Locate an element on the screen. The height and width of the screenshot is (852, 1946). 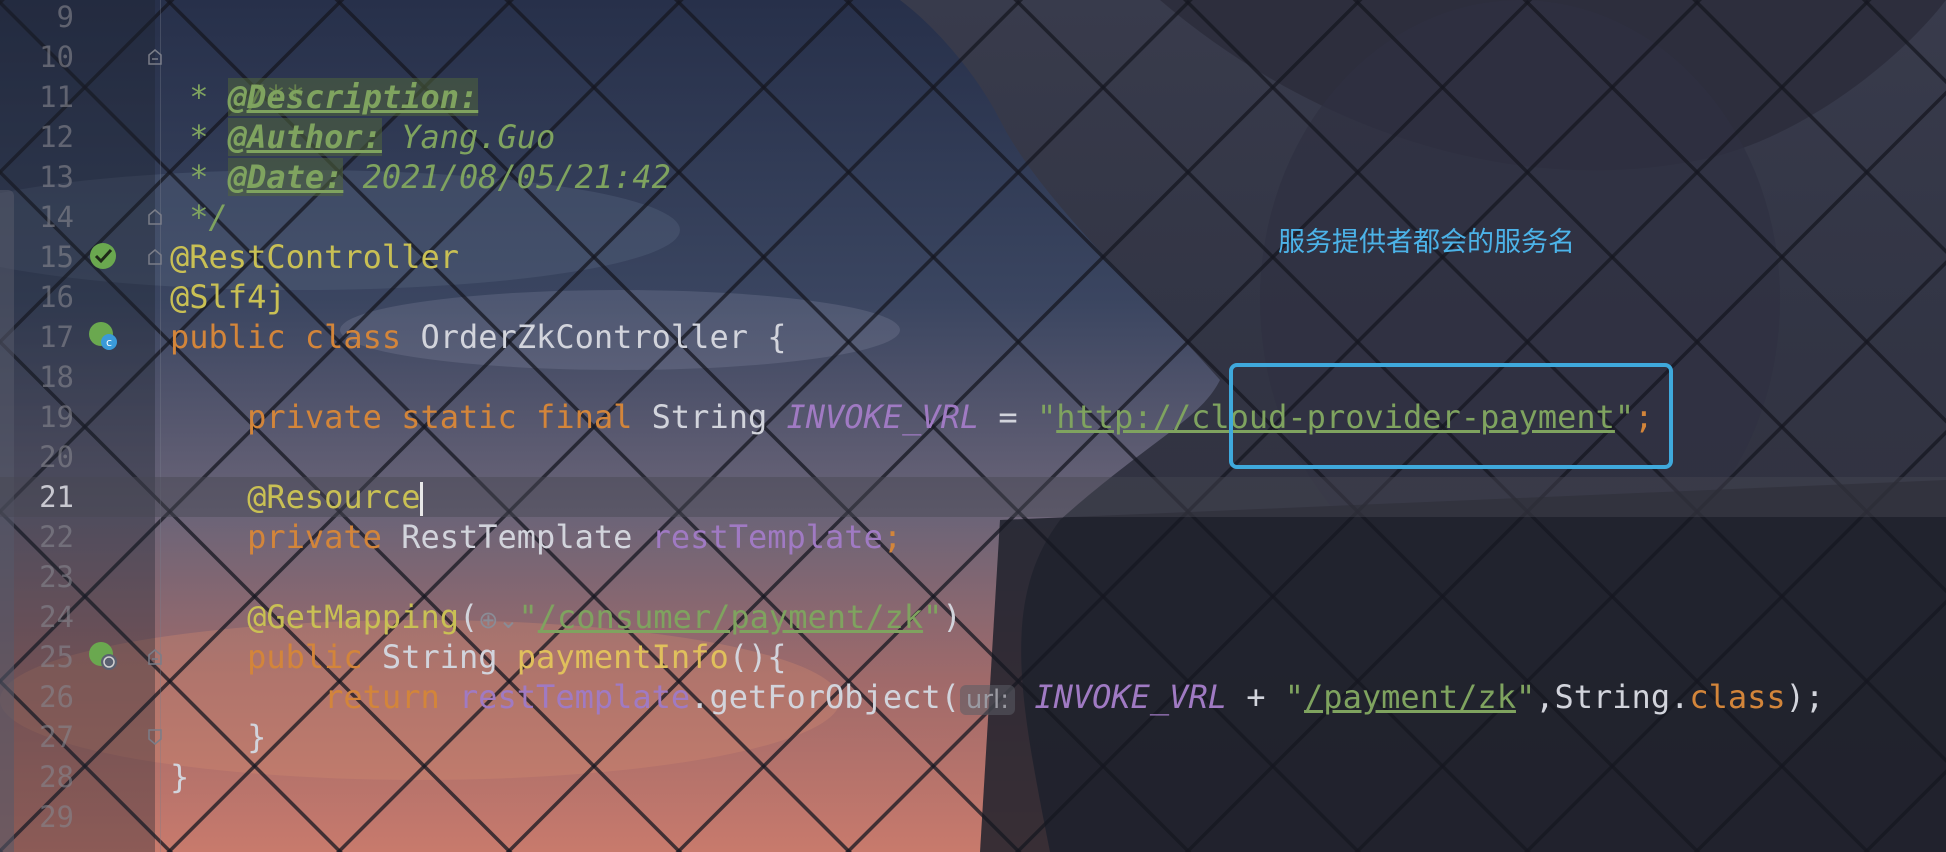
code-line-11: * @Description: is located at coordinates (324, 97).